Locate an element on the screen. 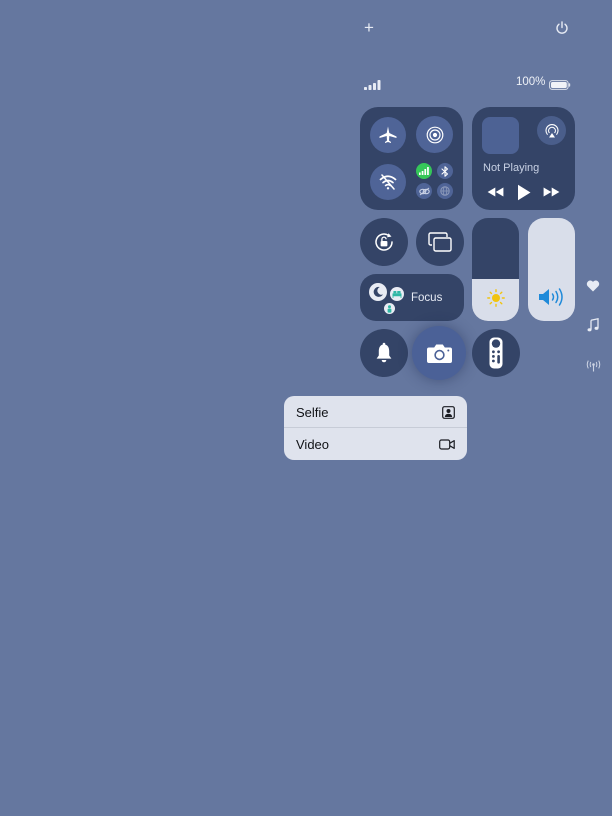 The width and height of the screenshot is (612, 816). globe-icon is located at coordinates (445, 191).